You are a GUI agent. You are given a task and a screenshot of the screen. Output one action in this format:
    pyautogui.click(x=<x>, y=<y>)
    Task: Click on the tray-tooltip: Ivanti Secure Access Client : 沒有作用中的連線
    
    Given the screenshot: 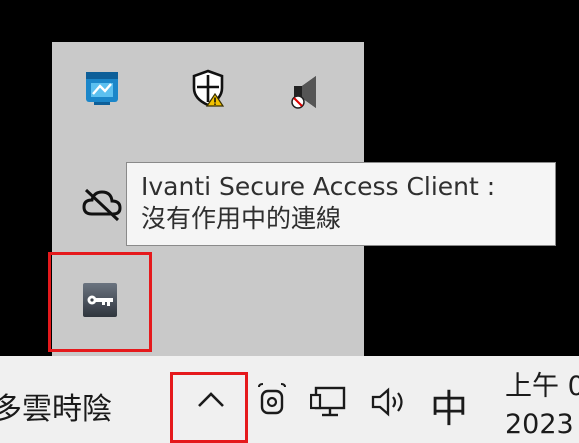 What is the action you would take?
    pyautogui.click(x=341, y=204)
    